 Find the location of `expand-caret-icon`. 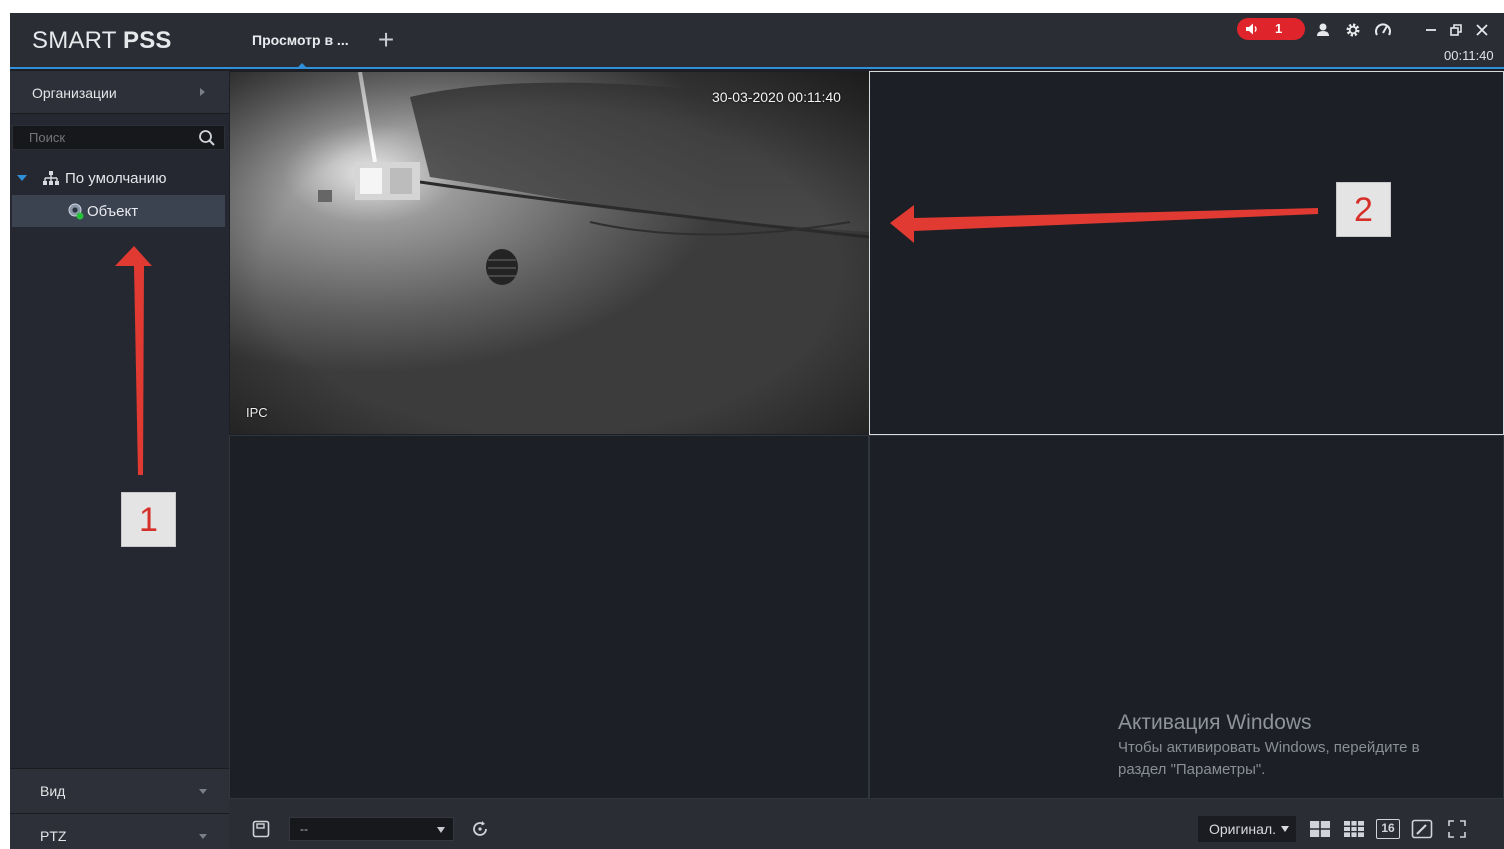

expand-caret-icon is located at coordinates (22, 178).